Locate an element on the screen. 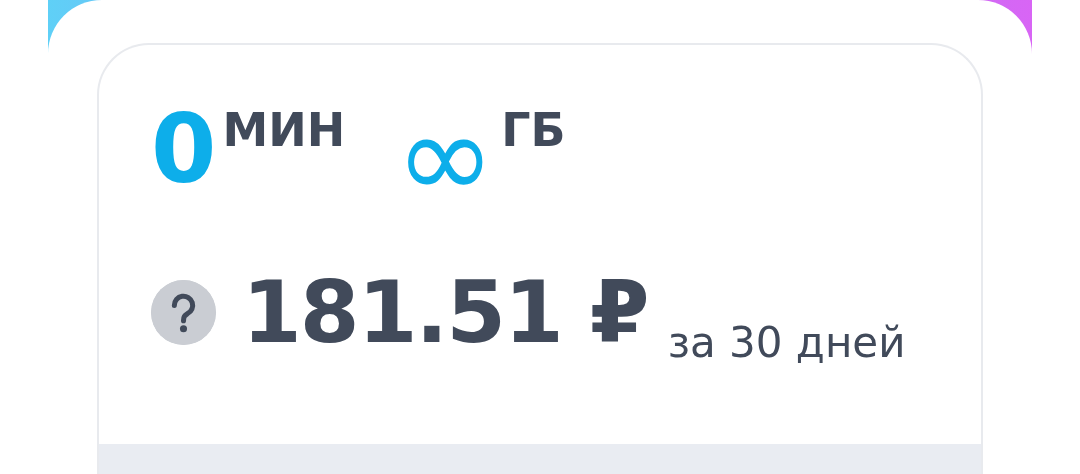 The image size is (1080, 474). allowance-unit: МИН is located at coordinates (284, 130).